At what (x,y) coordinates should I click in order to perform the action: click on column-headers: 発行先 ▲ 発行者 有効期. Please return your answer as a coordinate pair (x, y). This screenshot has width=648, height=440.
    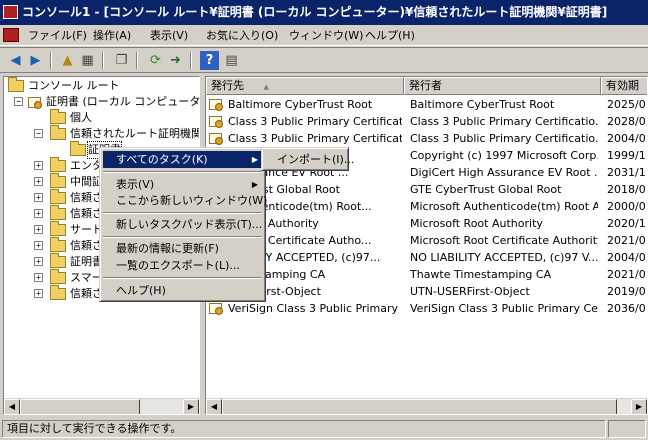
    Looking at the image, I should click on (426, 86).